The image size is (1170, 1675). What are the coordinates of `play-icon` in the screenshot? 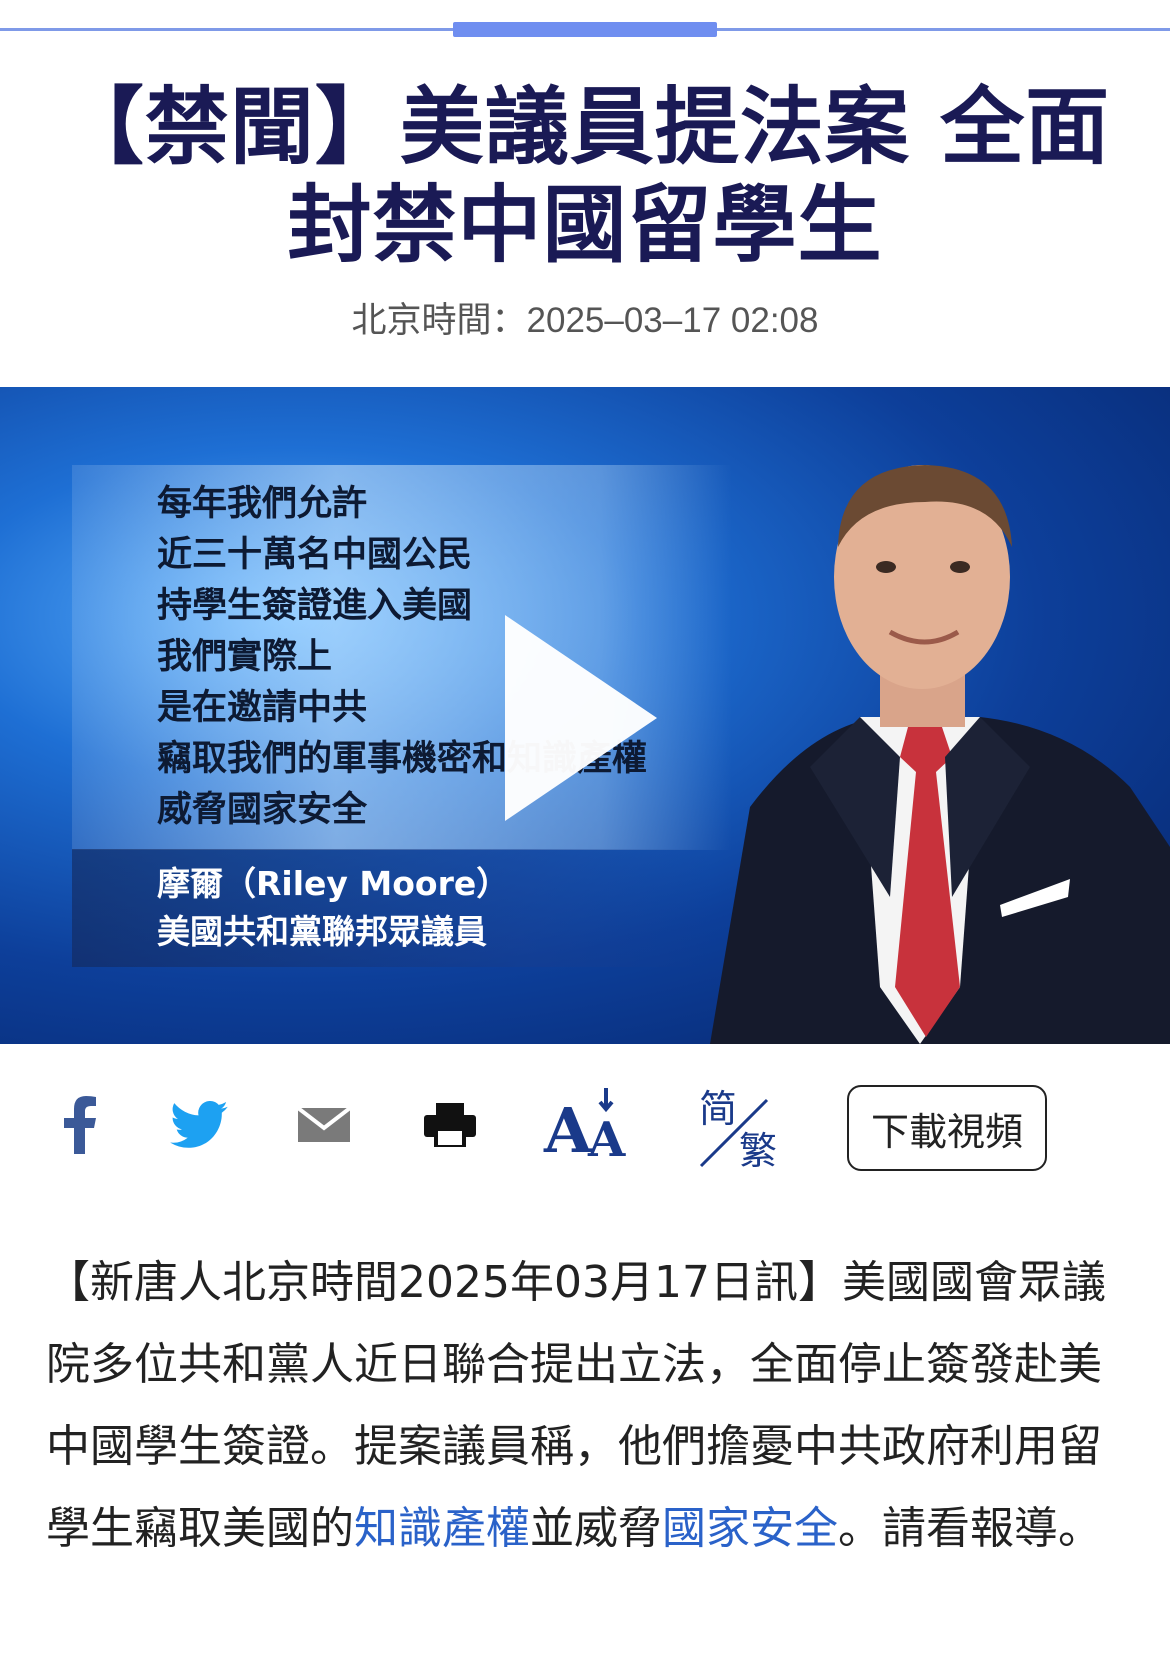 It's located at (581, 718).